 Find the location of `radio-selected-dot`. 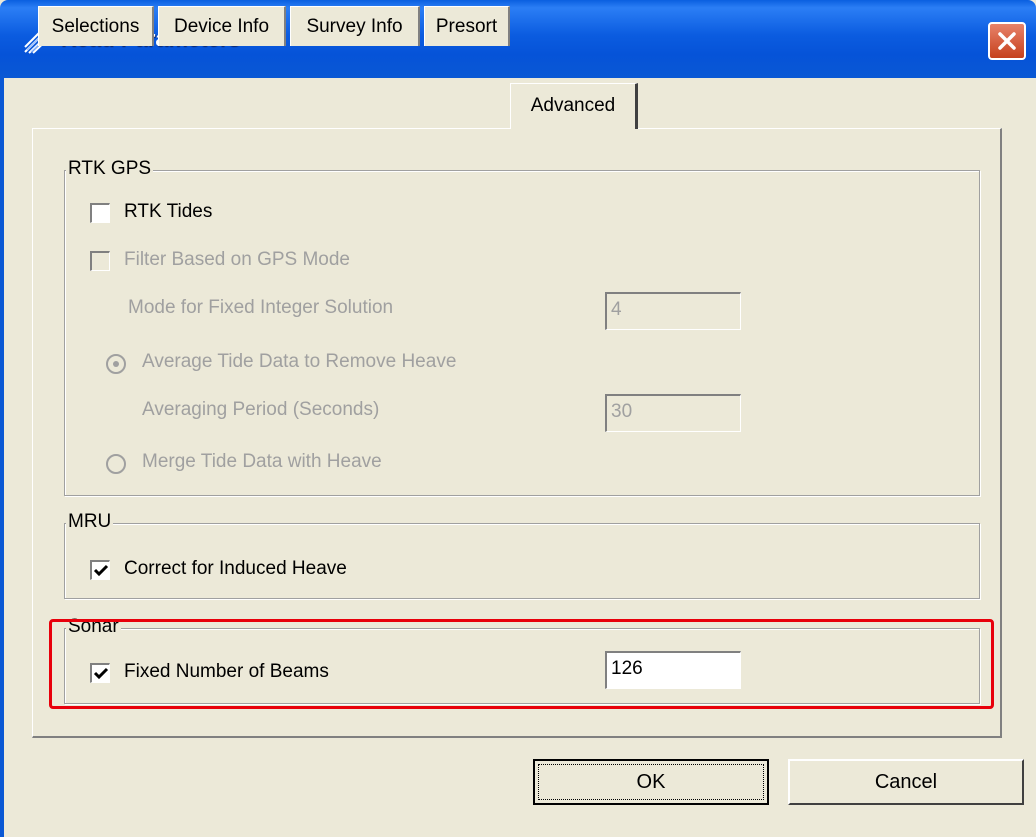

radio-selected-dot is located at coordinates (116, 364).